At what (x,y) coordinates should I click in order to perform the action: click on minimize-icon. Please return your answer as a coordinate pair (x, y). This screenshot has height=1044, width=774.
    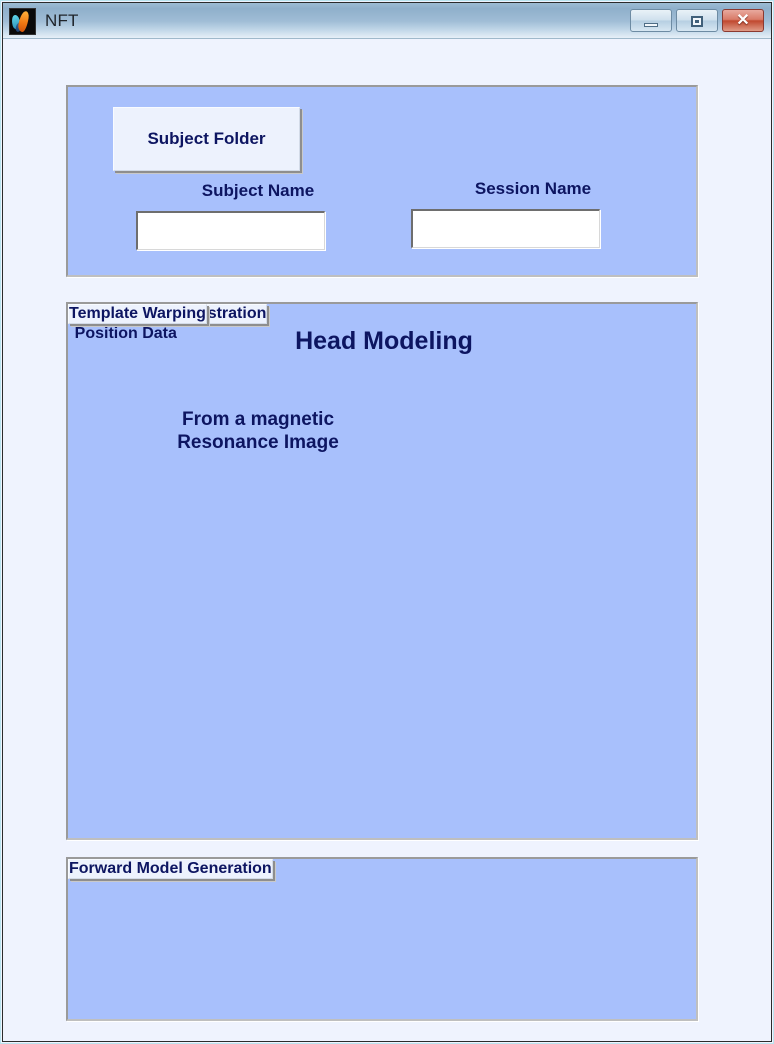
    Looking at the image, I should click on (651, 24).